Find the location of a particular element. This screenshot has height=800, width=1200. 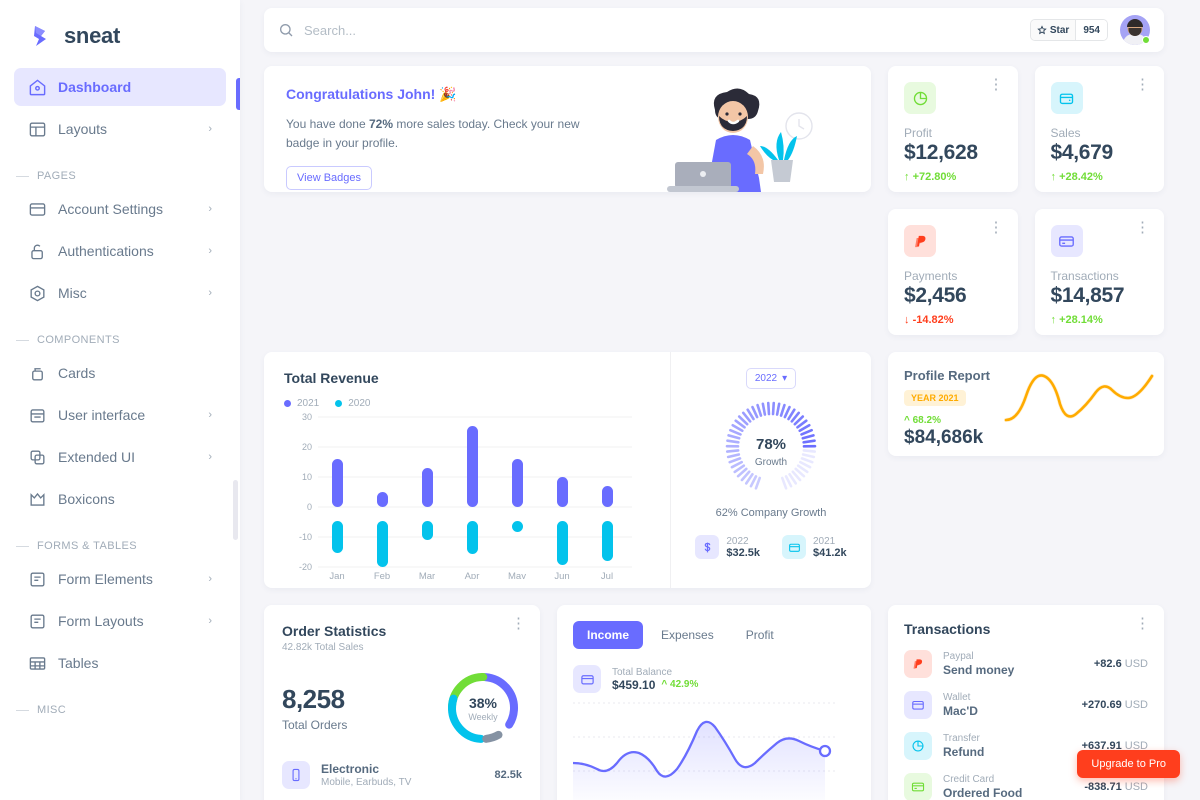

year-label: 2021 is located at coordinates (824, 541).